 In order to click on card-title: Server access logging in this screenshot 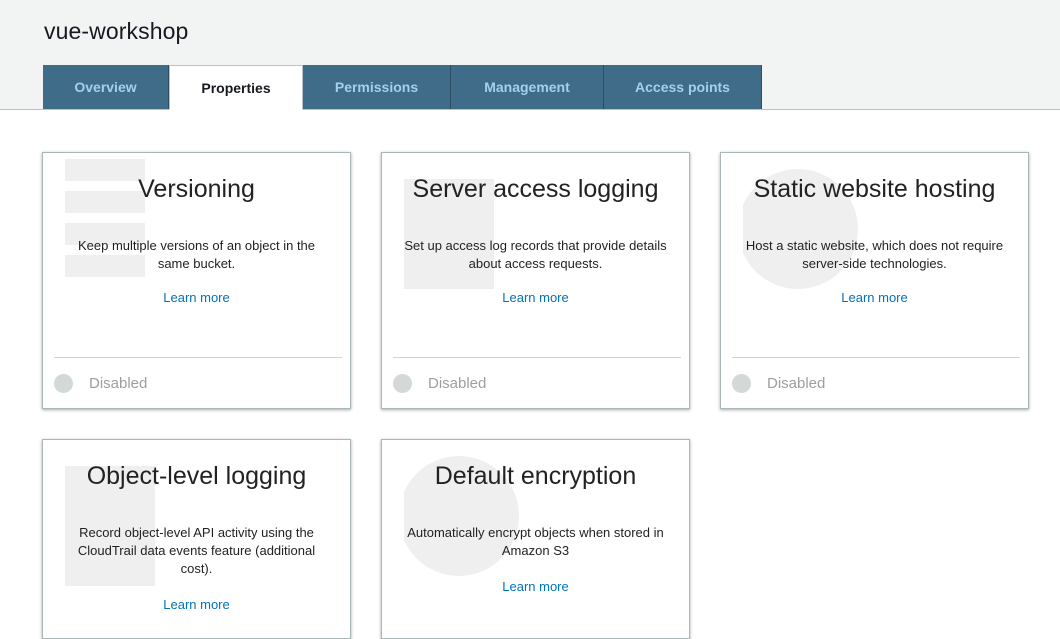, I will do `click(535, 189)`.